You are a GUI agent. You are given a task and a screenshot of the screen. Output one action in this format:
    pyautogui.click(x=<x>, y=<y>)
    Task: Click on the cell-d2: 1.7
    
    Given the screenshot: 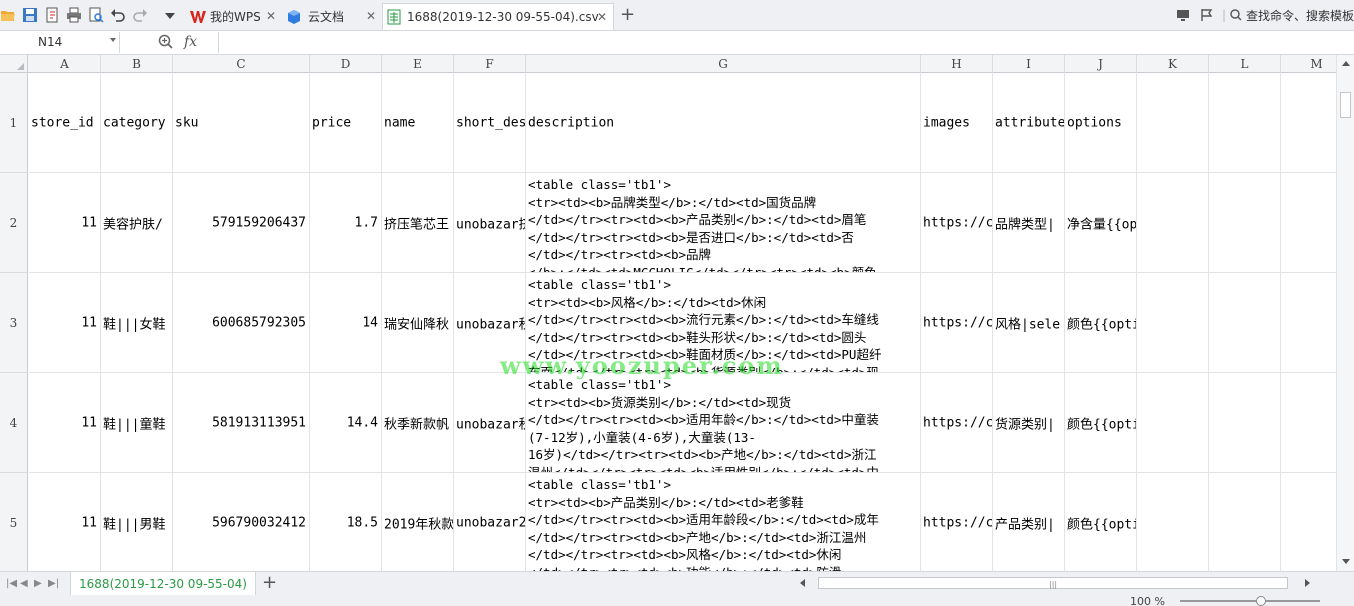 What is the action you would take?
    pyautogui.click(x=346, y=223)
    